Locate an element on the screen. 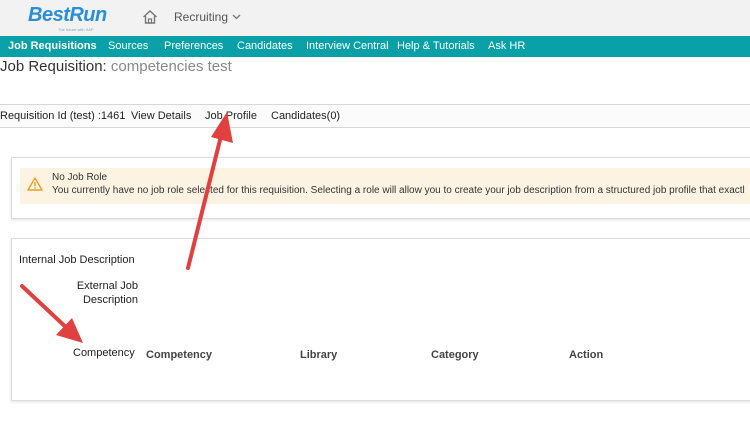 This screenshot has width=750, height=436. view-details-link: View Details is located at coordinates (161, 116).